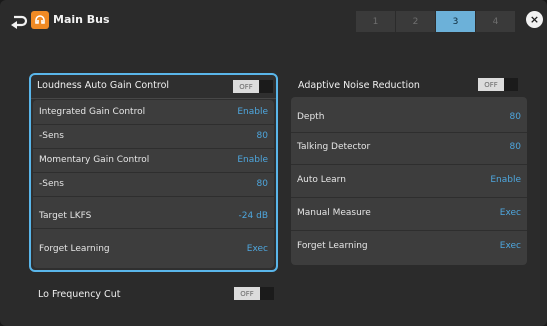  I want to click on row-label: Integrated Gain Control, so click(92, 112).